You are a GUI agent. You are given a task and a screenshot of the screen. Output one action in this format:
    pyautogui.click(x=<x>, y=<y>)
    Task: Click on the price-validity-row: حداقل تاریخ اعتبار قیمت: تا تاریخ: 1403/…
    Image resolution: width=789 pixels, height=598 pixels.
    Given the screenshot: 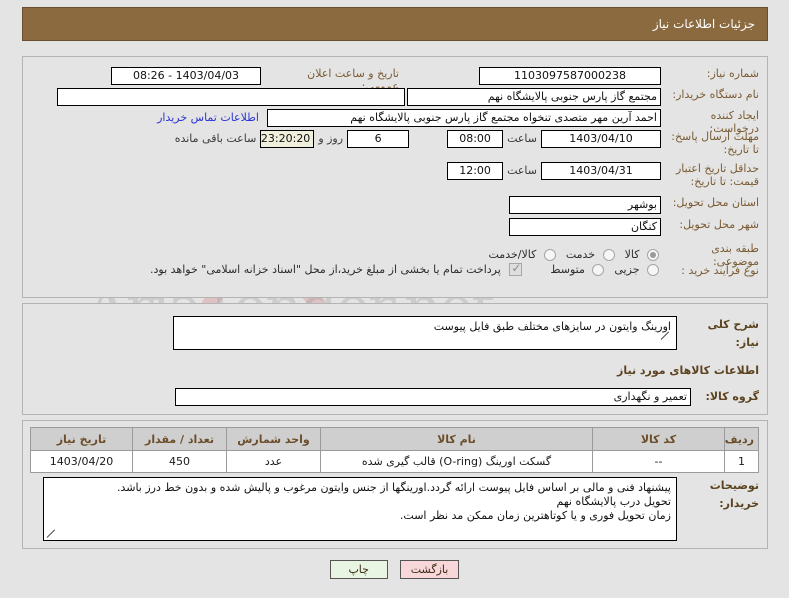 What is the action you would take?
    pyautogui.click(x=603, y=175)
    